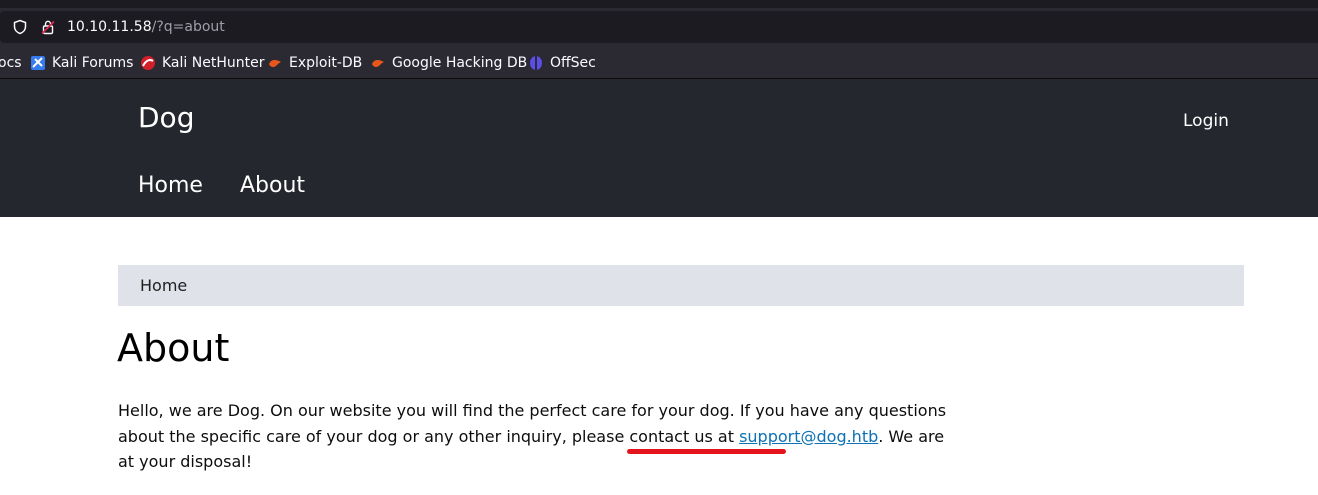  What do you see at coordinates (109, 27) in the screenshot?
I see `url-host: 10.10.11.58` at bounding box center [109, 27].